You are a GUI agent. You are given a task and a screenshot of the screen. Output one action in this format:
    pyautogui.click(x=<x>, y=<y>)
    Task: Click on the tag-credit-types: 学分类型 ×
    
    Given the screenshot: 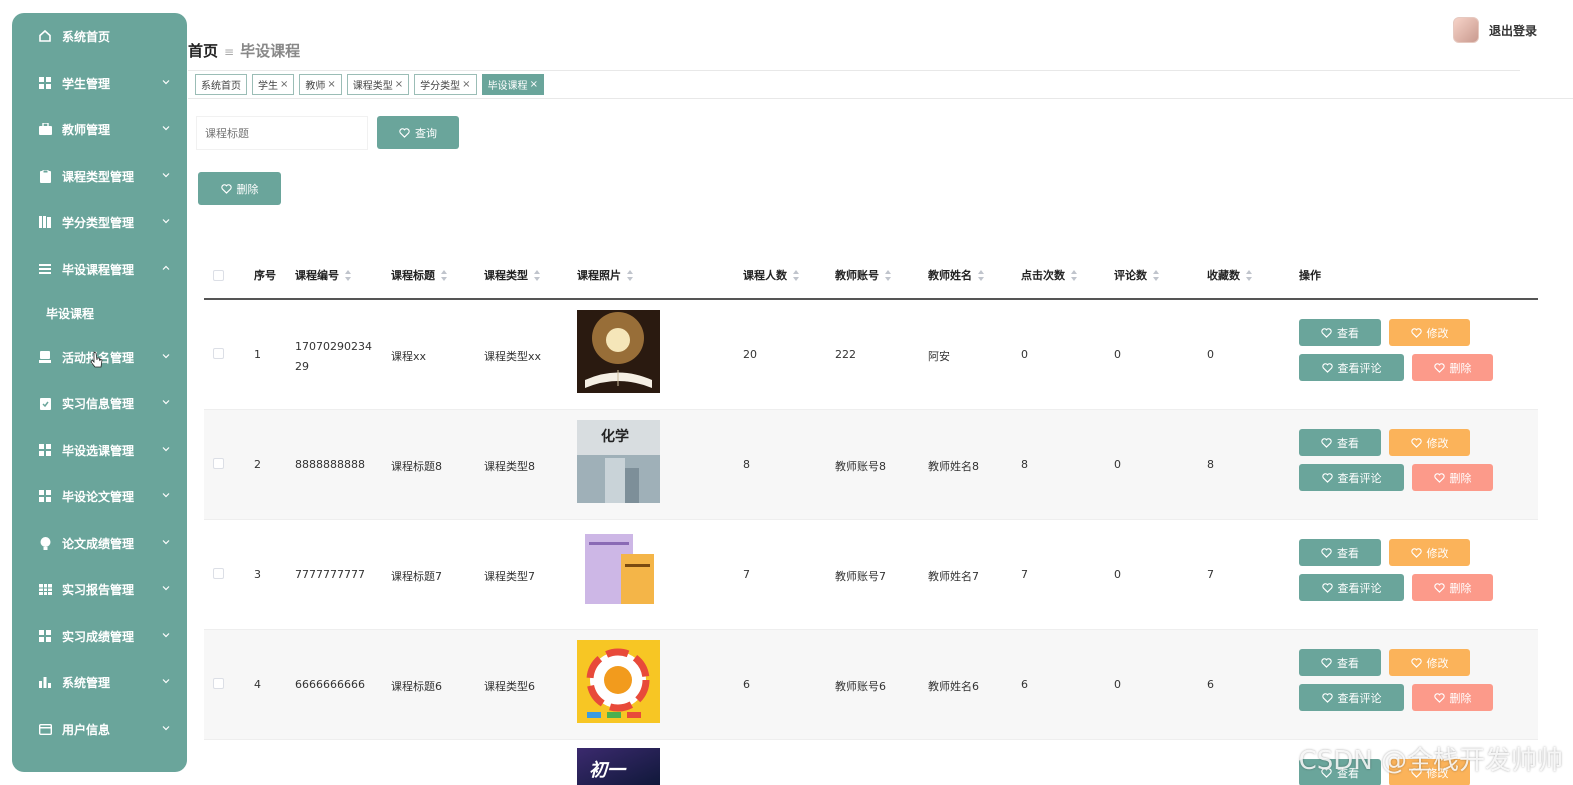 What is the action you would take?
    pyautogui.click(x=445, y=84)
    